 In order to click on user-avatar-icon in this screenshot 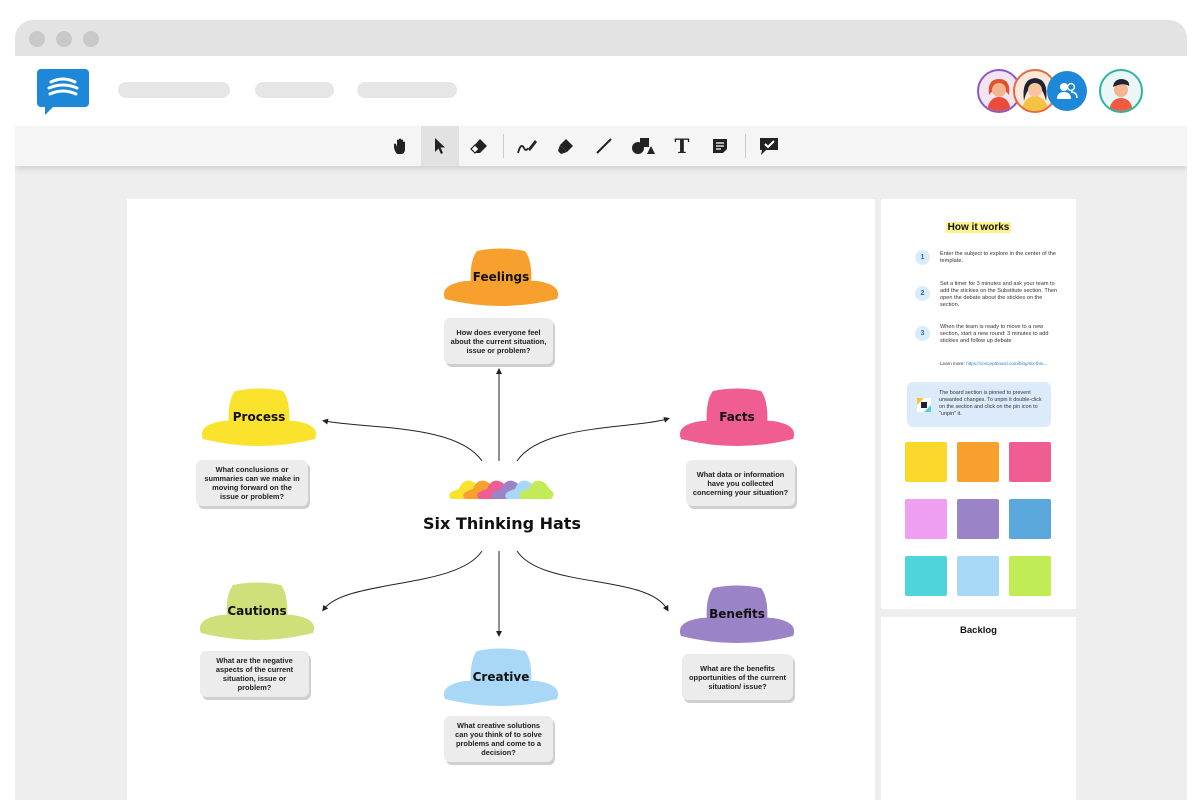, I will do `click(1121, 95)`.